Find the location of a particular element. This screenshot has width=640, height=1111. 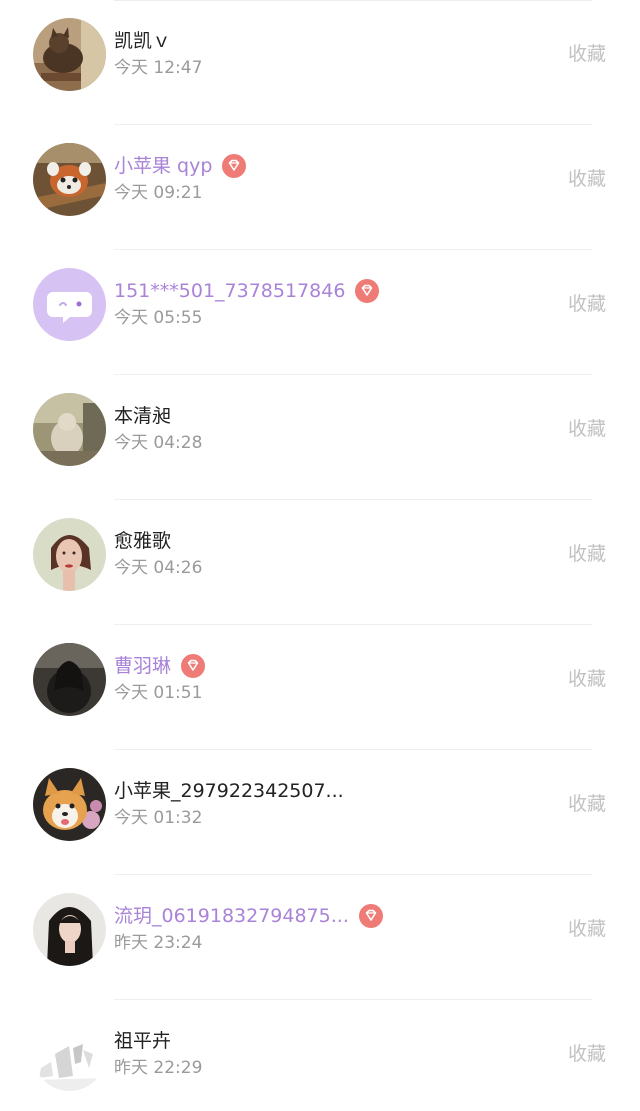

user-row: 151***501_7378517846 今天 05:55 收藏 is located at coordinates (320, 312).